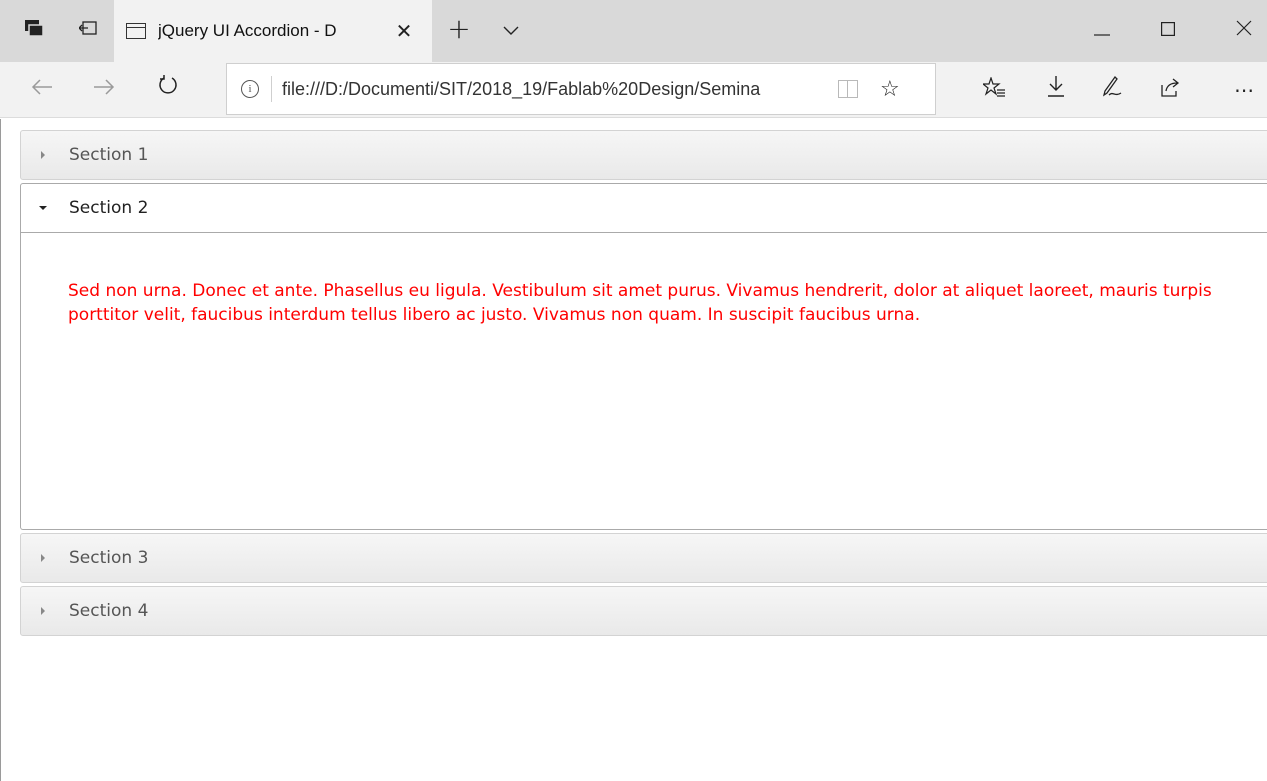 The height and width of the screenshot is (781, 1267). I want to click on close-tab-icon: ✕, so click(404, 31).